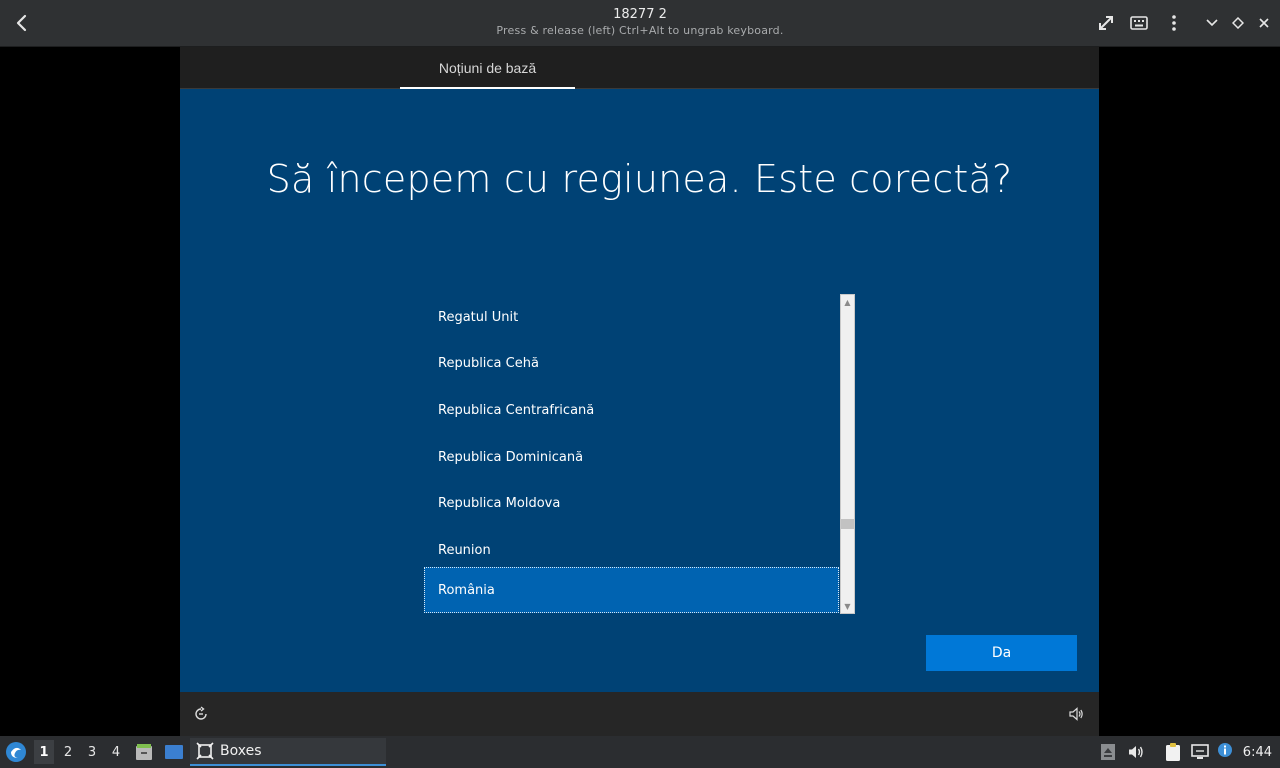 This screenshot has width=1280, height=768. I want to click on tray-network, so click(1200, 752).